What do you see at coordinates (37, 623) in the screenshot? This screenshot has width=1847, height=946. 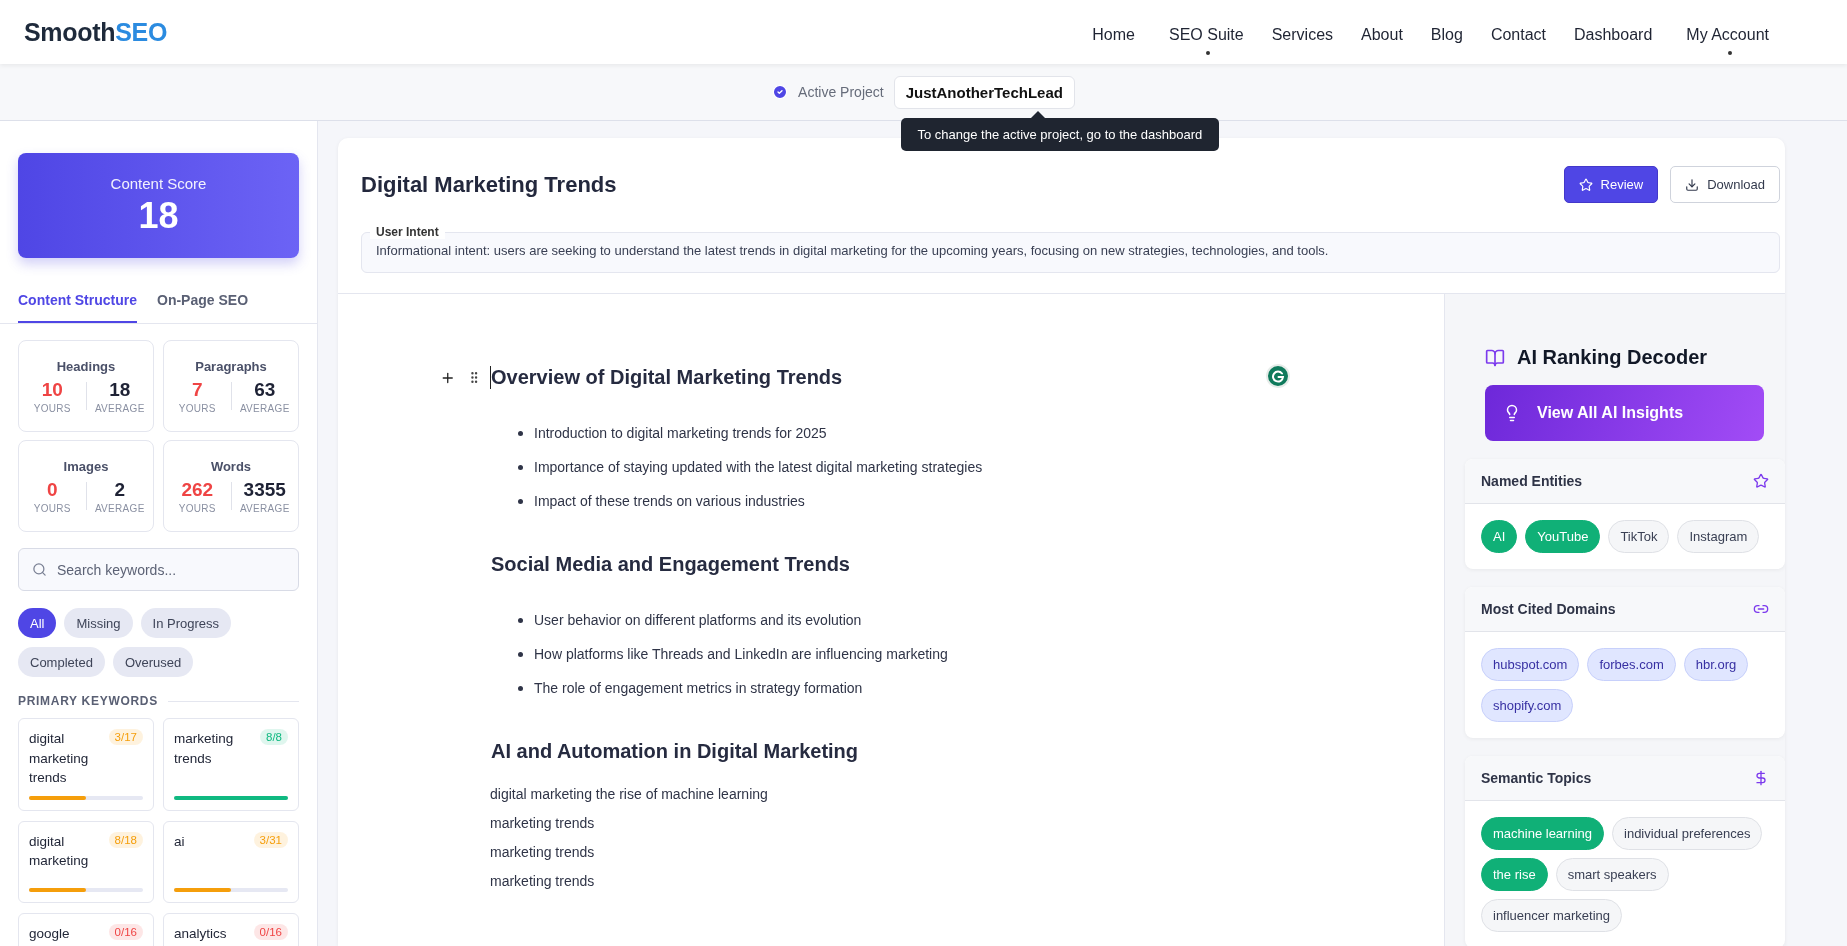 I see `filter-chip: All` at bounding box center [37, 623].